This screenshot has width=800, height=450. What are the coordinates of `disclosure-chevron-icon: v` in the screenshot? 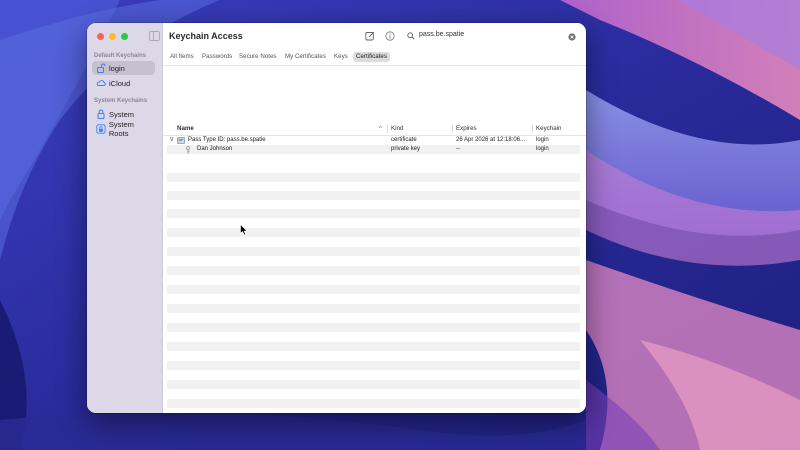 It's located at (172, 139).